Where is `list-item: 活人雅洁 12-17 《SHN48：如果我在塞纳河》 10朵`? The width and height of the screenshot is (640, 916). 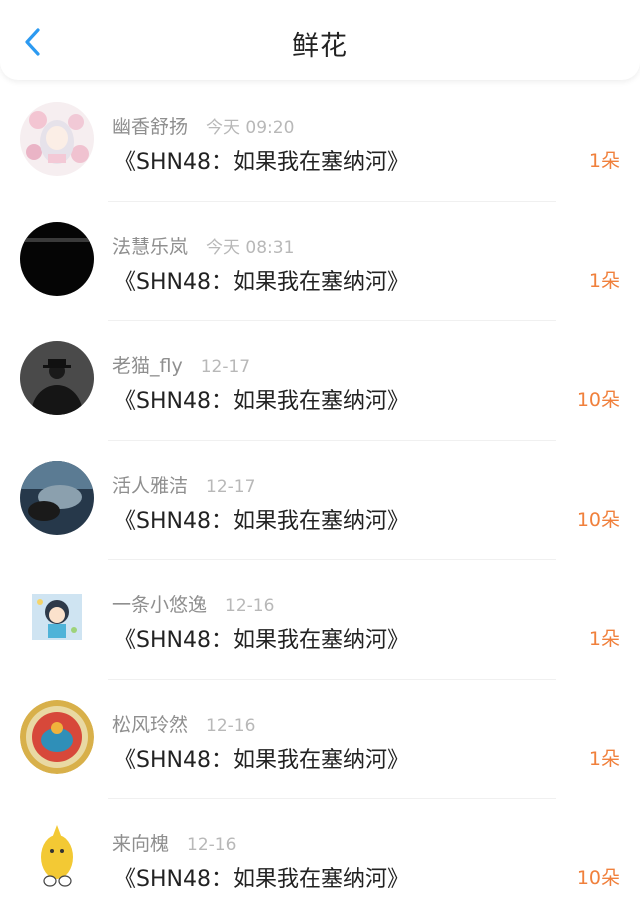 list-item: 活人雅洁 12-17 《SHN48：如果我在塞纳河》 10朵 is located at coordinates (320, 500).